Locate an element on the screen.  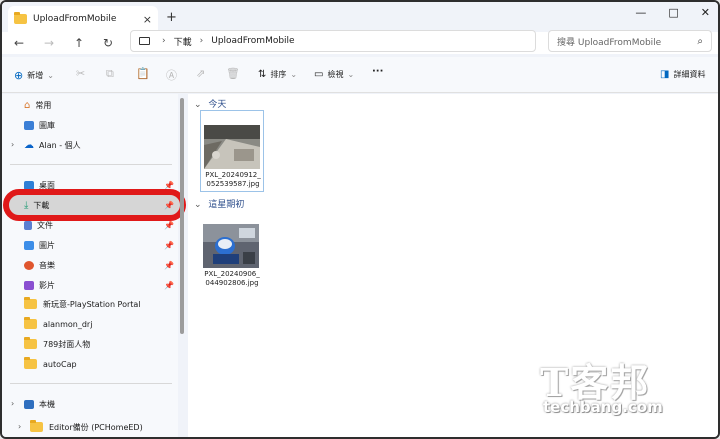
tab-title: UploadFromMobile is located at coordinates (75, 19).